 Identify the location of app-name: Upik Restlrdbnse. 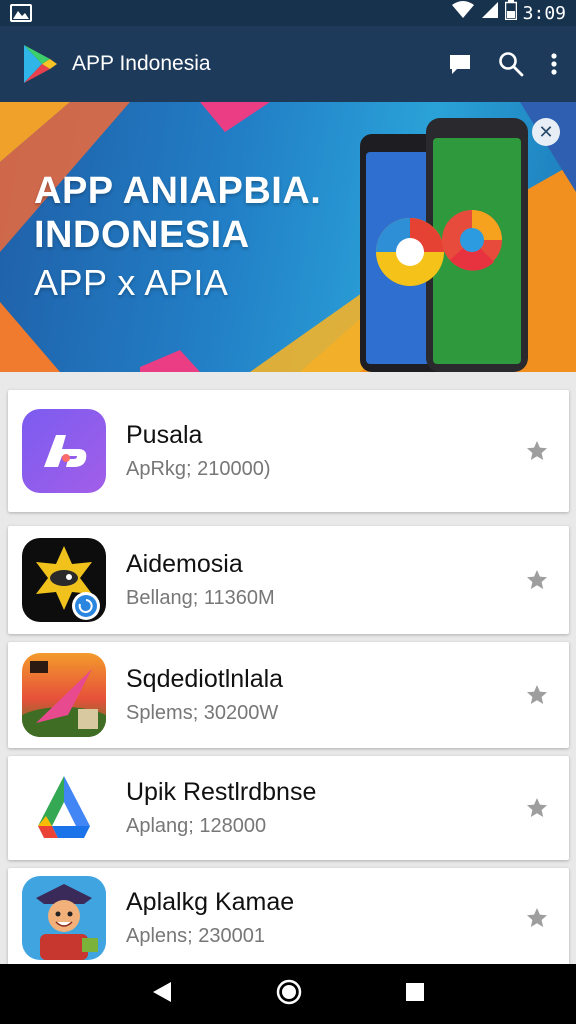
(221, 792).